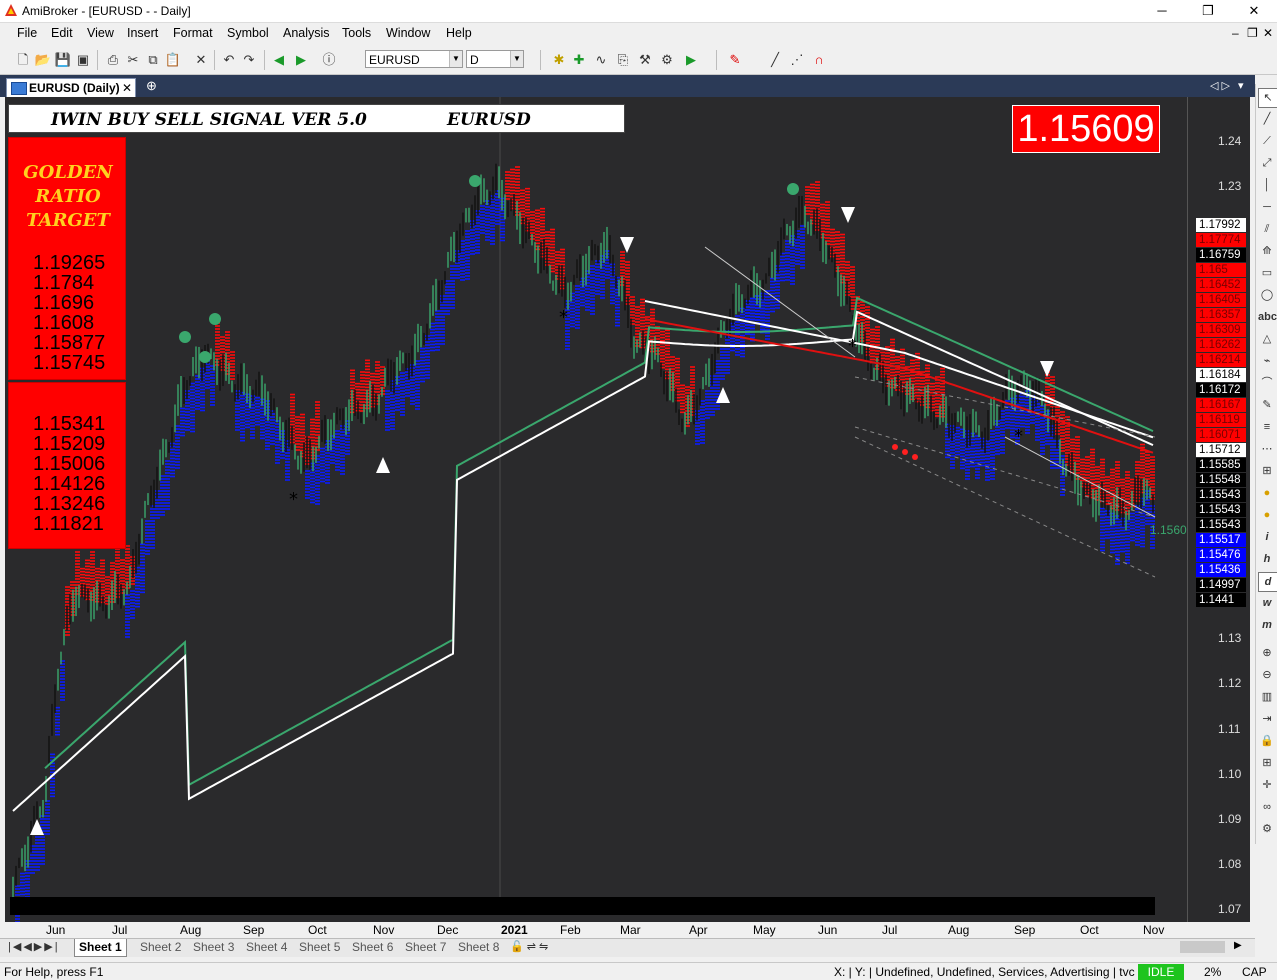 The height and width of the screenshot is (980, 1277). What do you see at coordinates (248, 33) in the screenshot?
I see `menu-symbol: Symbol` at bounding box center [248, 33].